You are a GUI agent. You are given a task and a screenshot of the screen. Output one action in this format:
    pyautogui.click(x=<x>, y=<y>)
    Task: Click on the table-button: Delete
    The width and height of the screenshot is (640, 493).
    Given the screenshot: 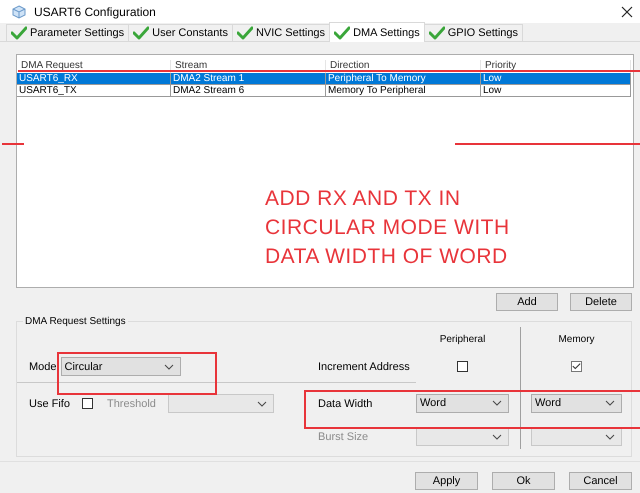 What is the action you would take?
    pyautogui.click(x=601, y=302)
    